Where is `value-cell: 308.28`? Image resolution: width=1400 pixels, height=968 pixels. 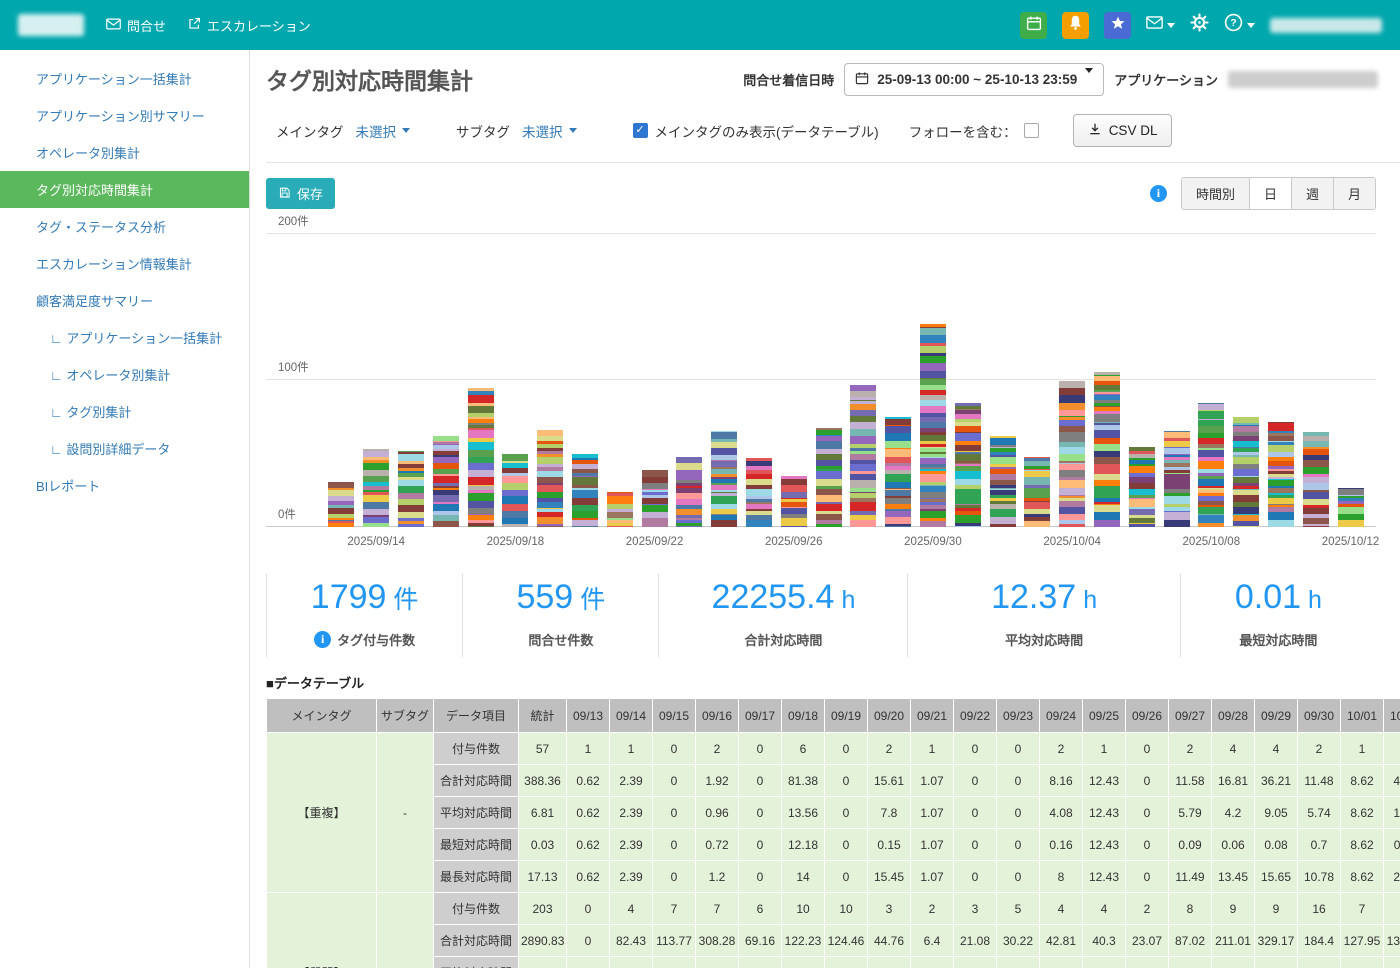 value-cell: 308.28 is located at coordinates (717, 940).